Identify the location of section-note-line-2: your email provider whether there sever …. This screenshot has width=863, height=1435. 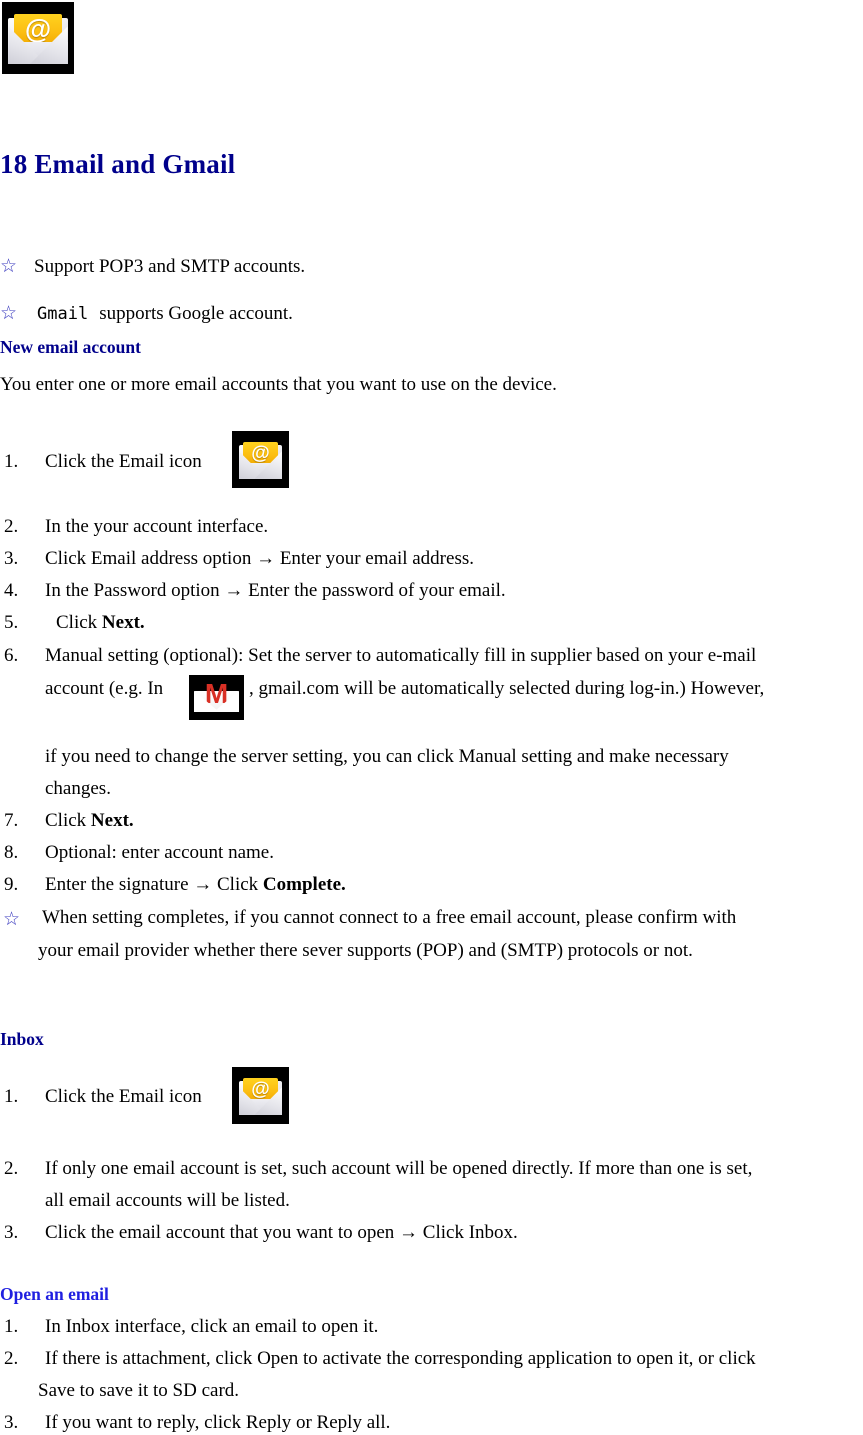
(365, 950).